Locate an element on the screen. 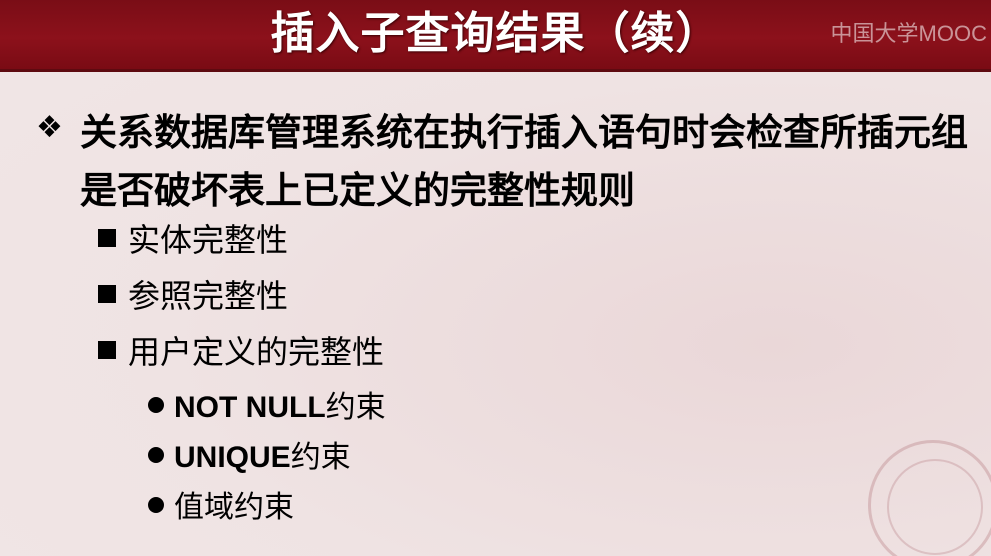 The width and height of the screenshot is (991, 556). sub-point-label: 用户定义的完整性 is located at coordinates (256, 352).